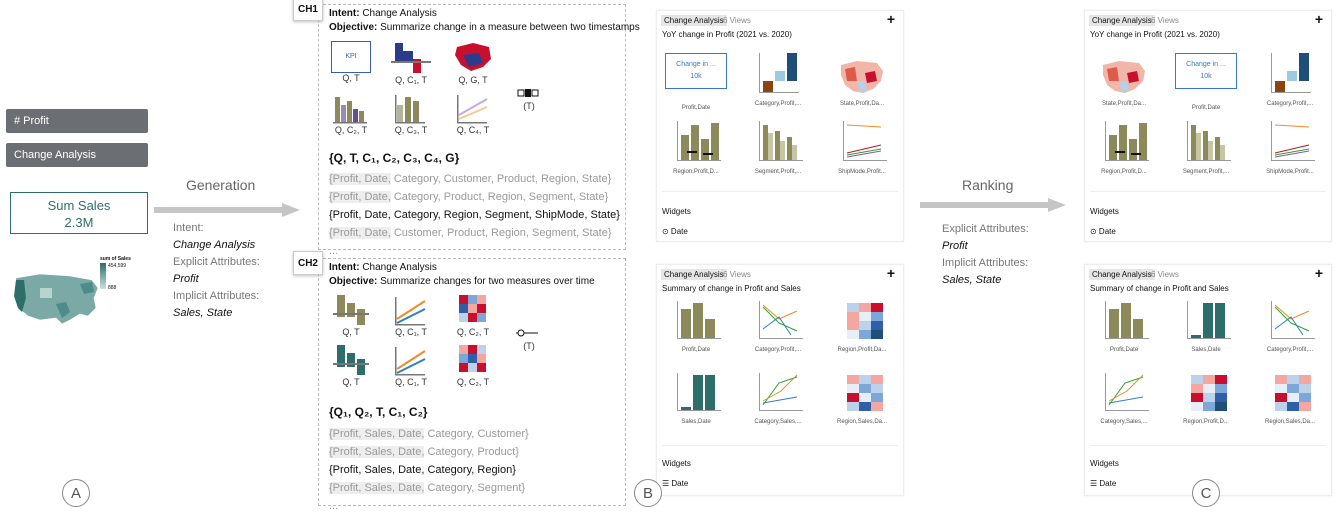 This screenshot has height=515, width=1336. Describe the element at coordinates (473, 80) in the screenshot. I see `cell-label: Q, G, T` at that location.